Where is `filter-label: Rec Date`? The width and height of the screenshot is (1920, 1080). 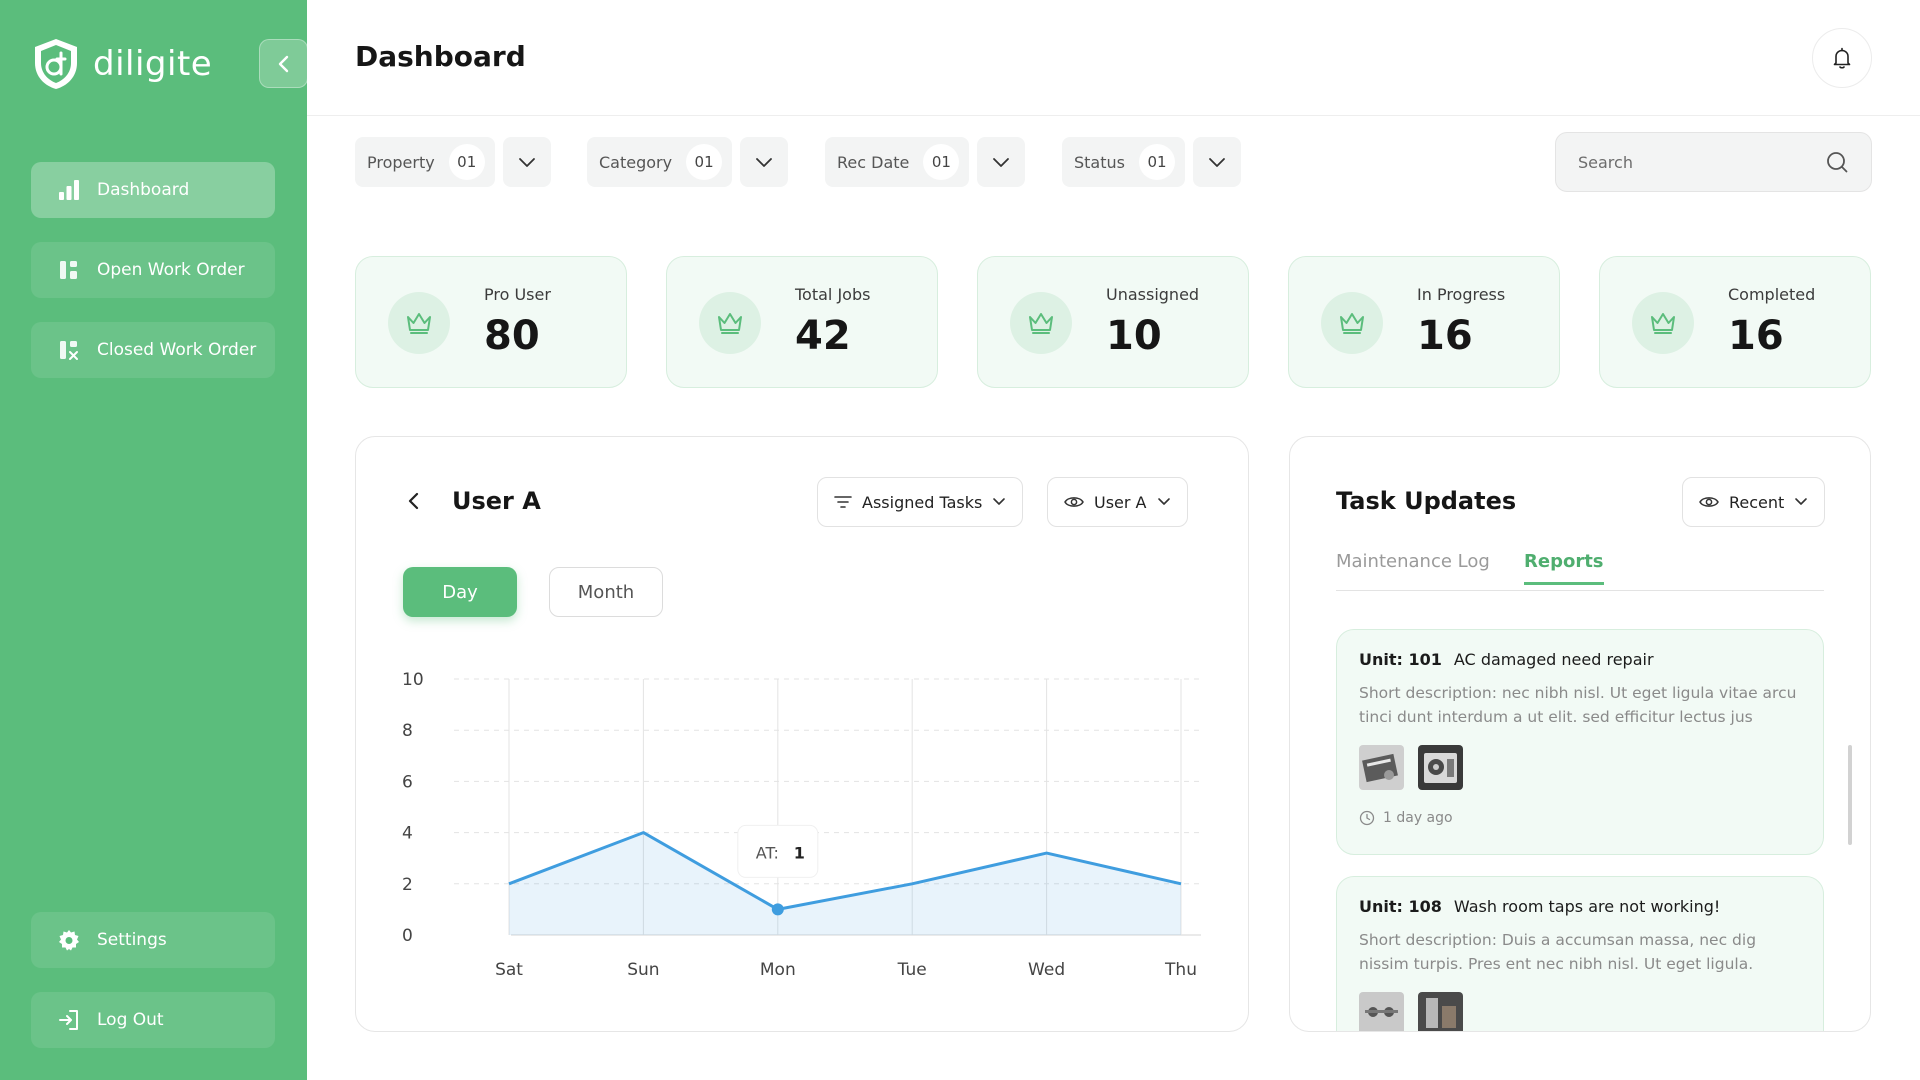
filter-label: Rec Date is located at coordinates (873, 162).